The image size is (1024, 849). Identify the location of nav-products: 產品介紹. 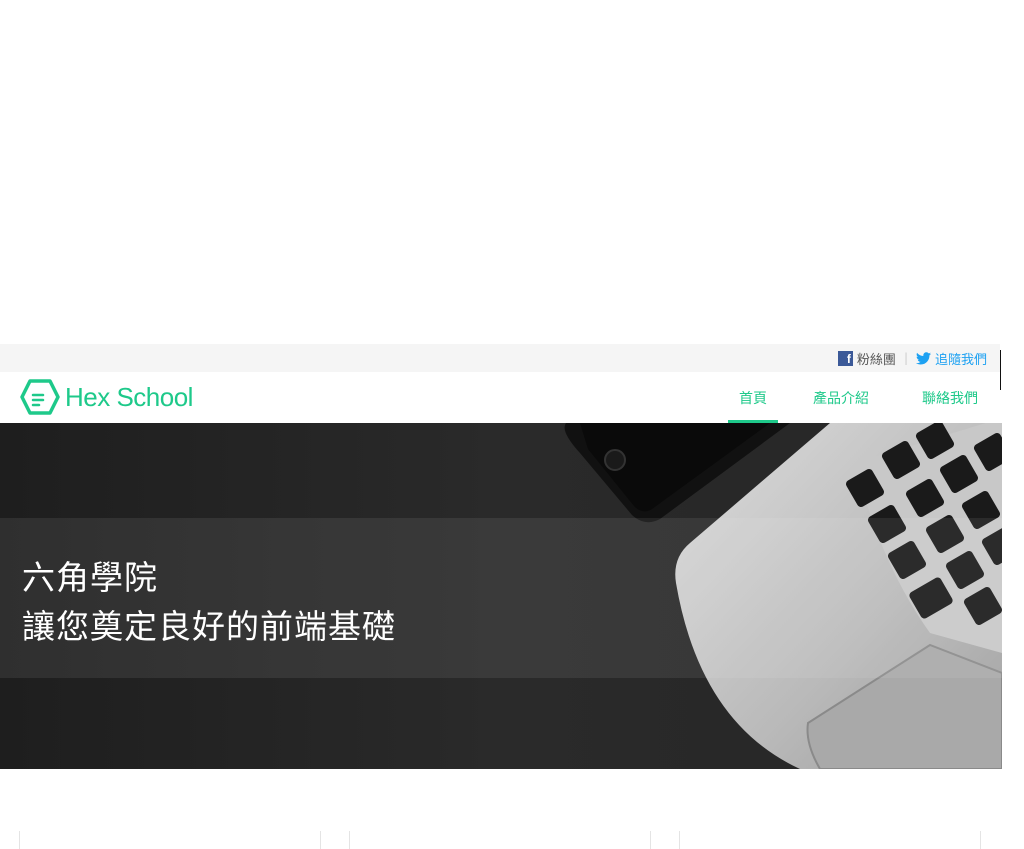
(841, 397).